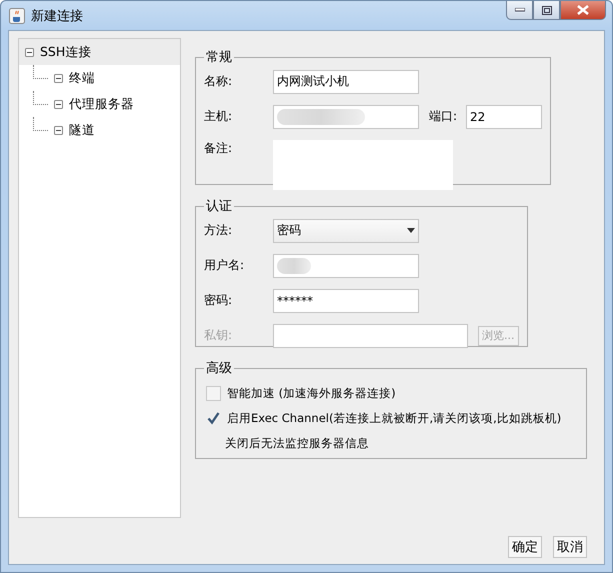 The image size is (613, 573). What do you see at coordinates (17, 16) in the screenshot?
I see `cup-icon` at bounding box center [17, 16].